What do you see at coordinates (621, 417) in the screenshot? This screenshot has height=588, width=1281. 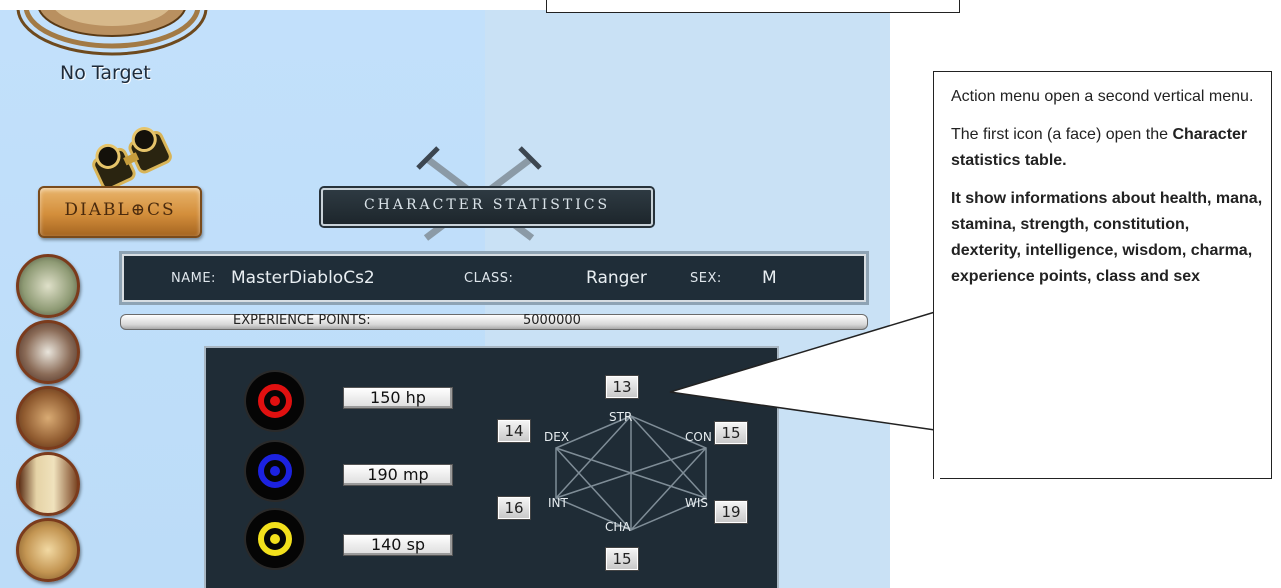 I see `str-label: STR` at bounding box center [621, 417].